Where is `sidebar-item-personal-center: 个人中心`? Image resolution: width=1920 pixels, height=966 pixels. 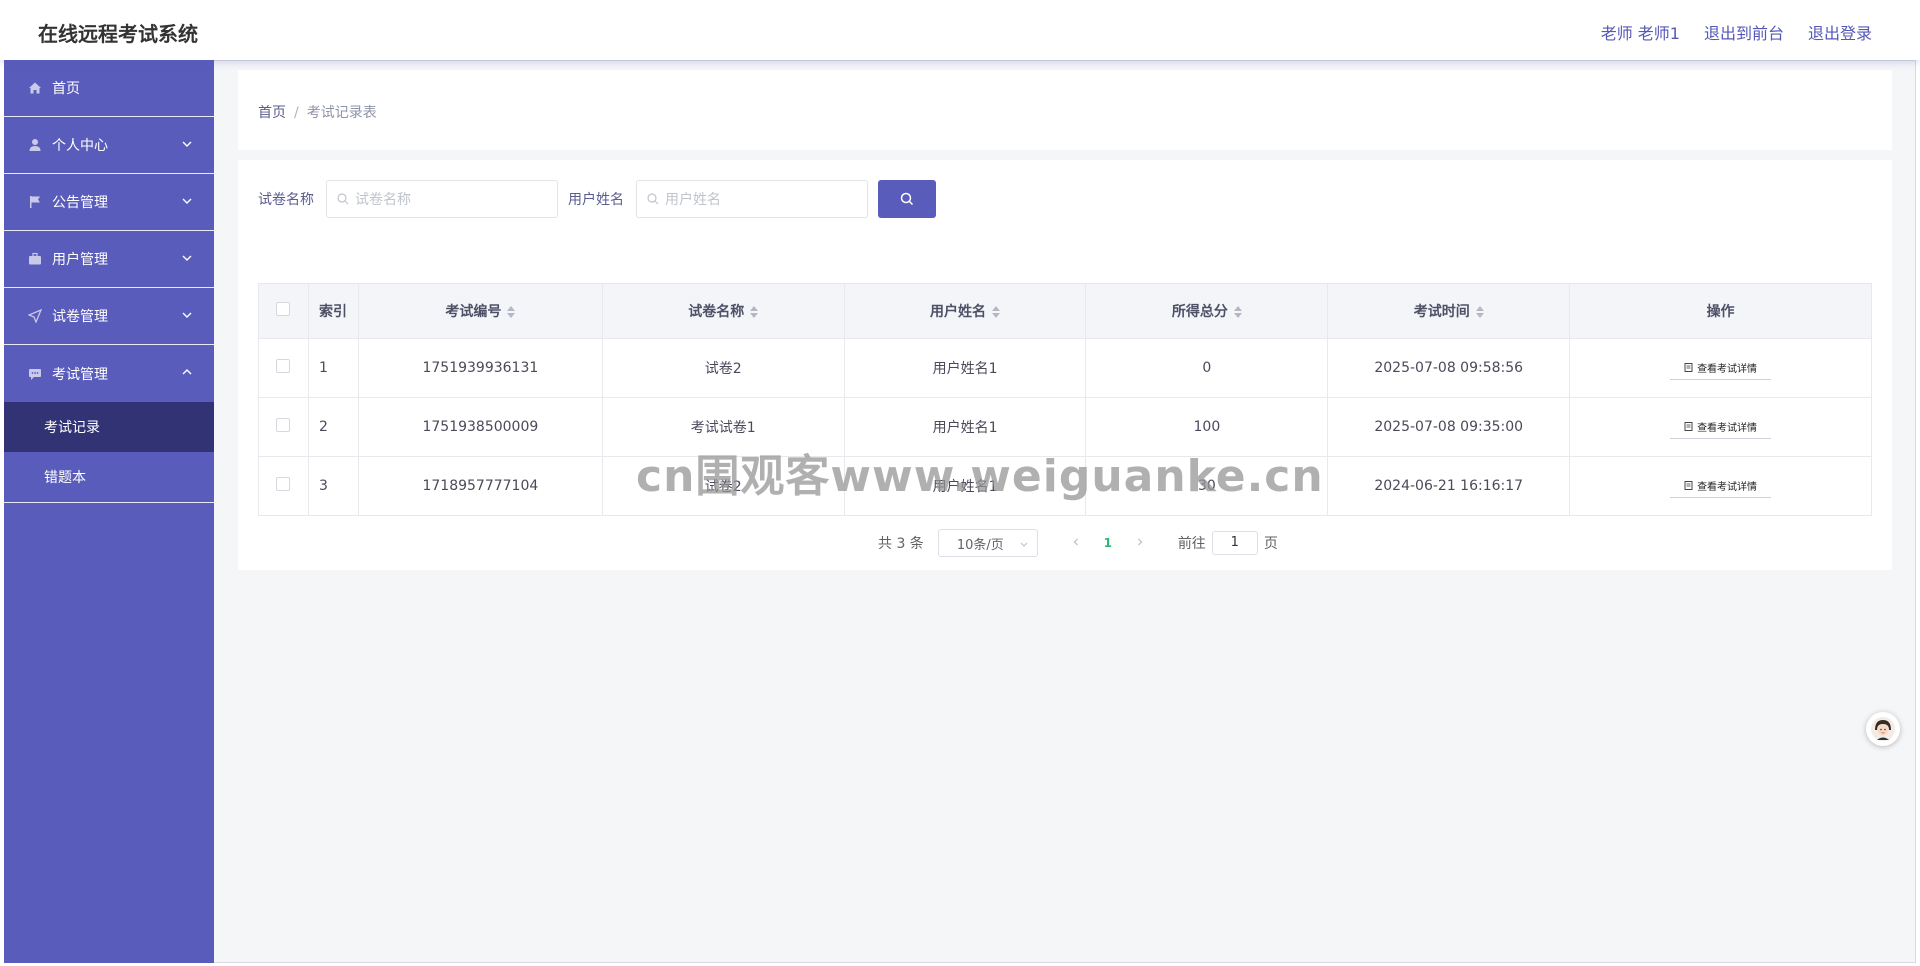 sidebar-item-personal-center: 个人中心 is located at coordinates (109, 145).